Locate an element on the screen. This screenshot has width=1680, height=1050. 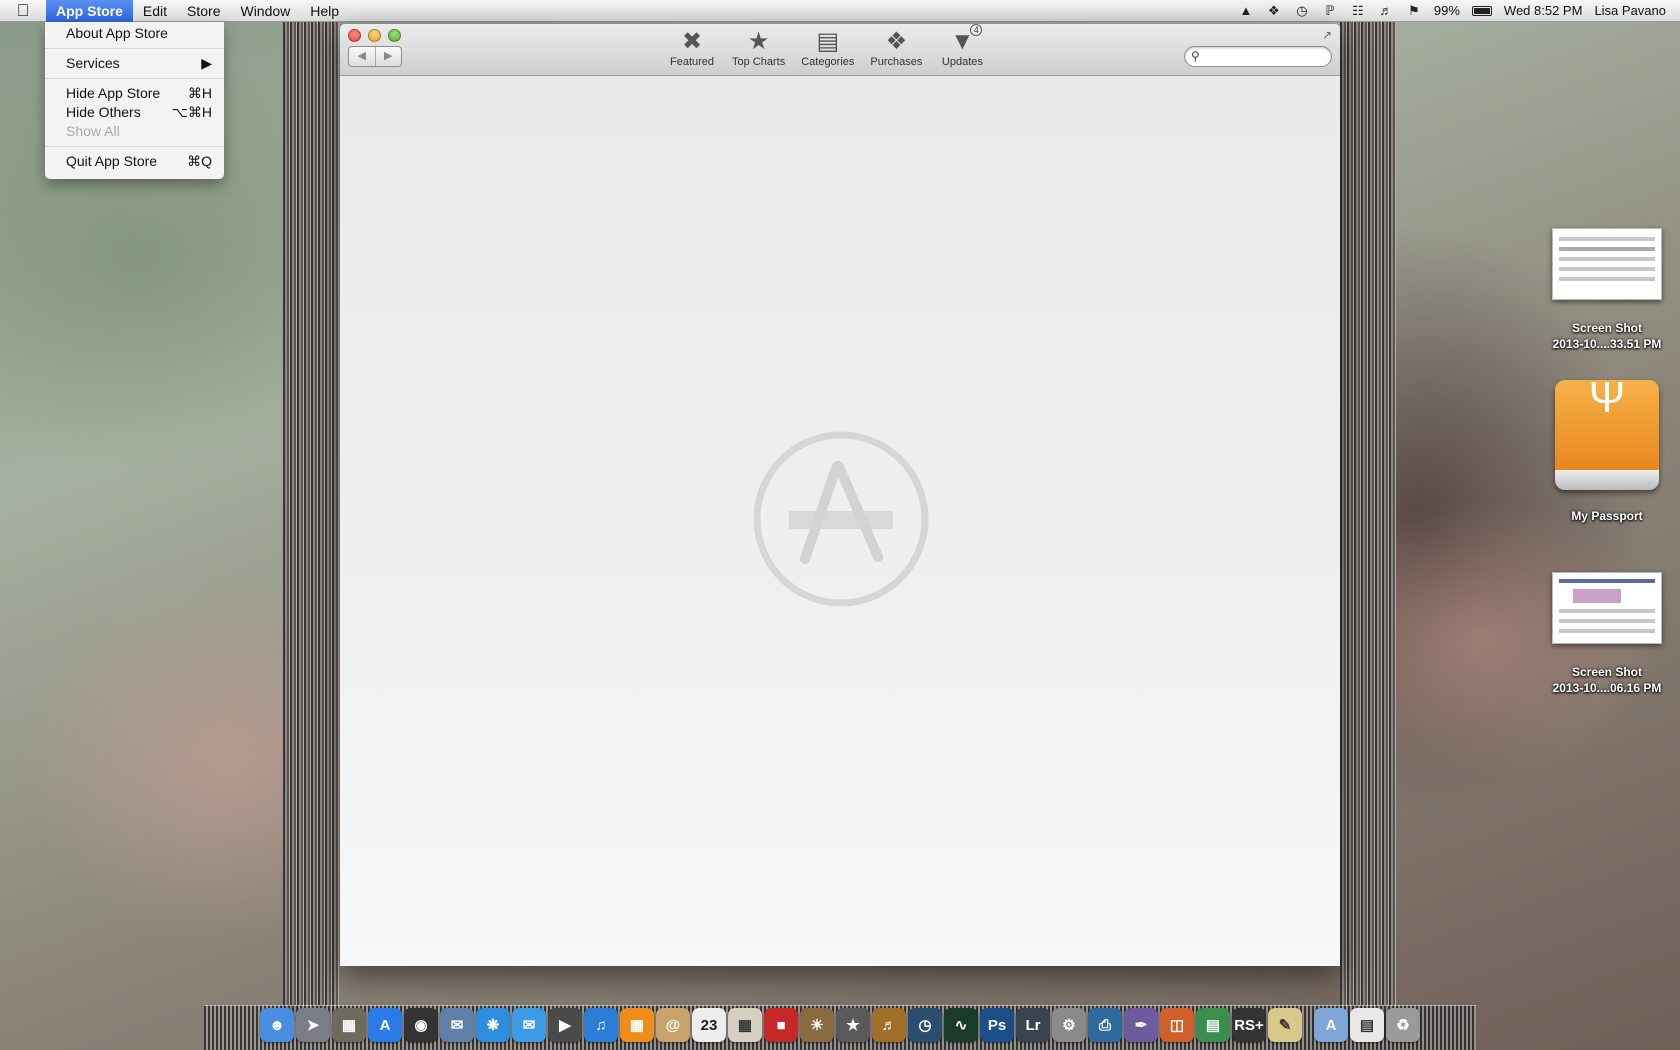
quit-menu-item: Quit App Store ⌘Q is located at coordinates (134, 161).